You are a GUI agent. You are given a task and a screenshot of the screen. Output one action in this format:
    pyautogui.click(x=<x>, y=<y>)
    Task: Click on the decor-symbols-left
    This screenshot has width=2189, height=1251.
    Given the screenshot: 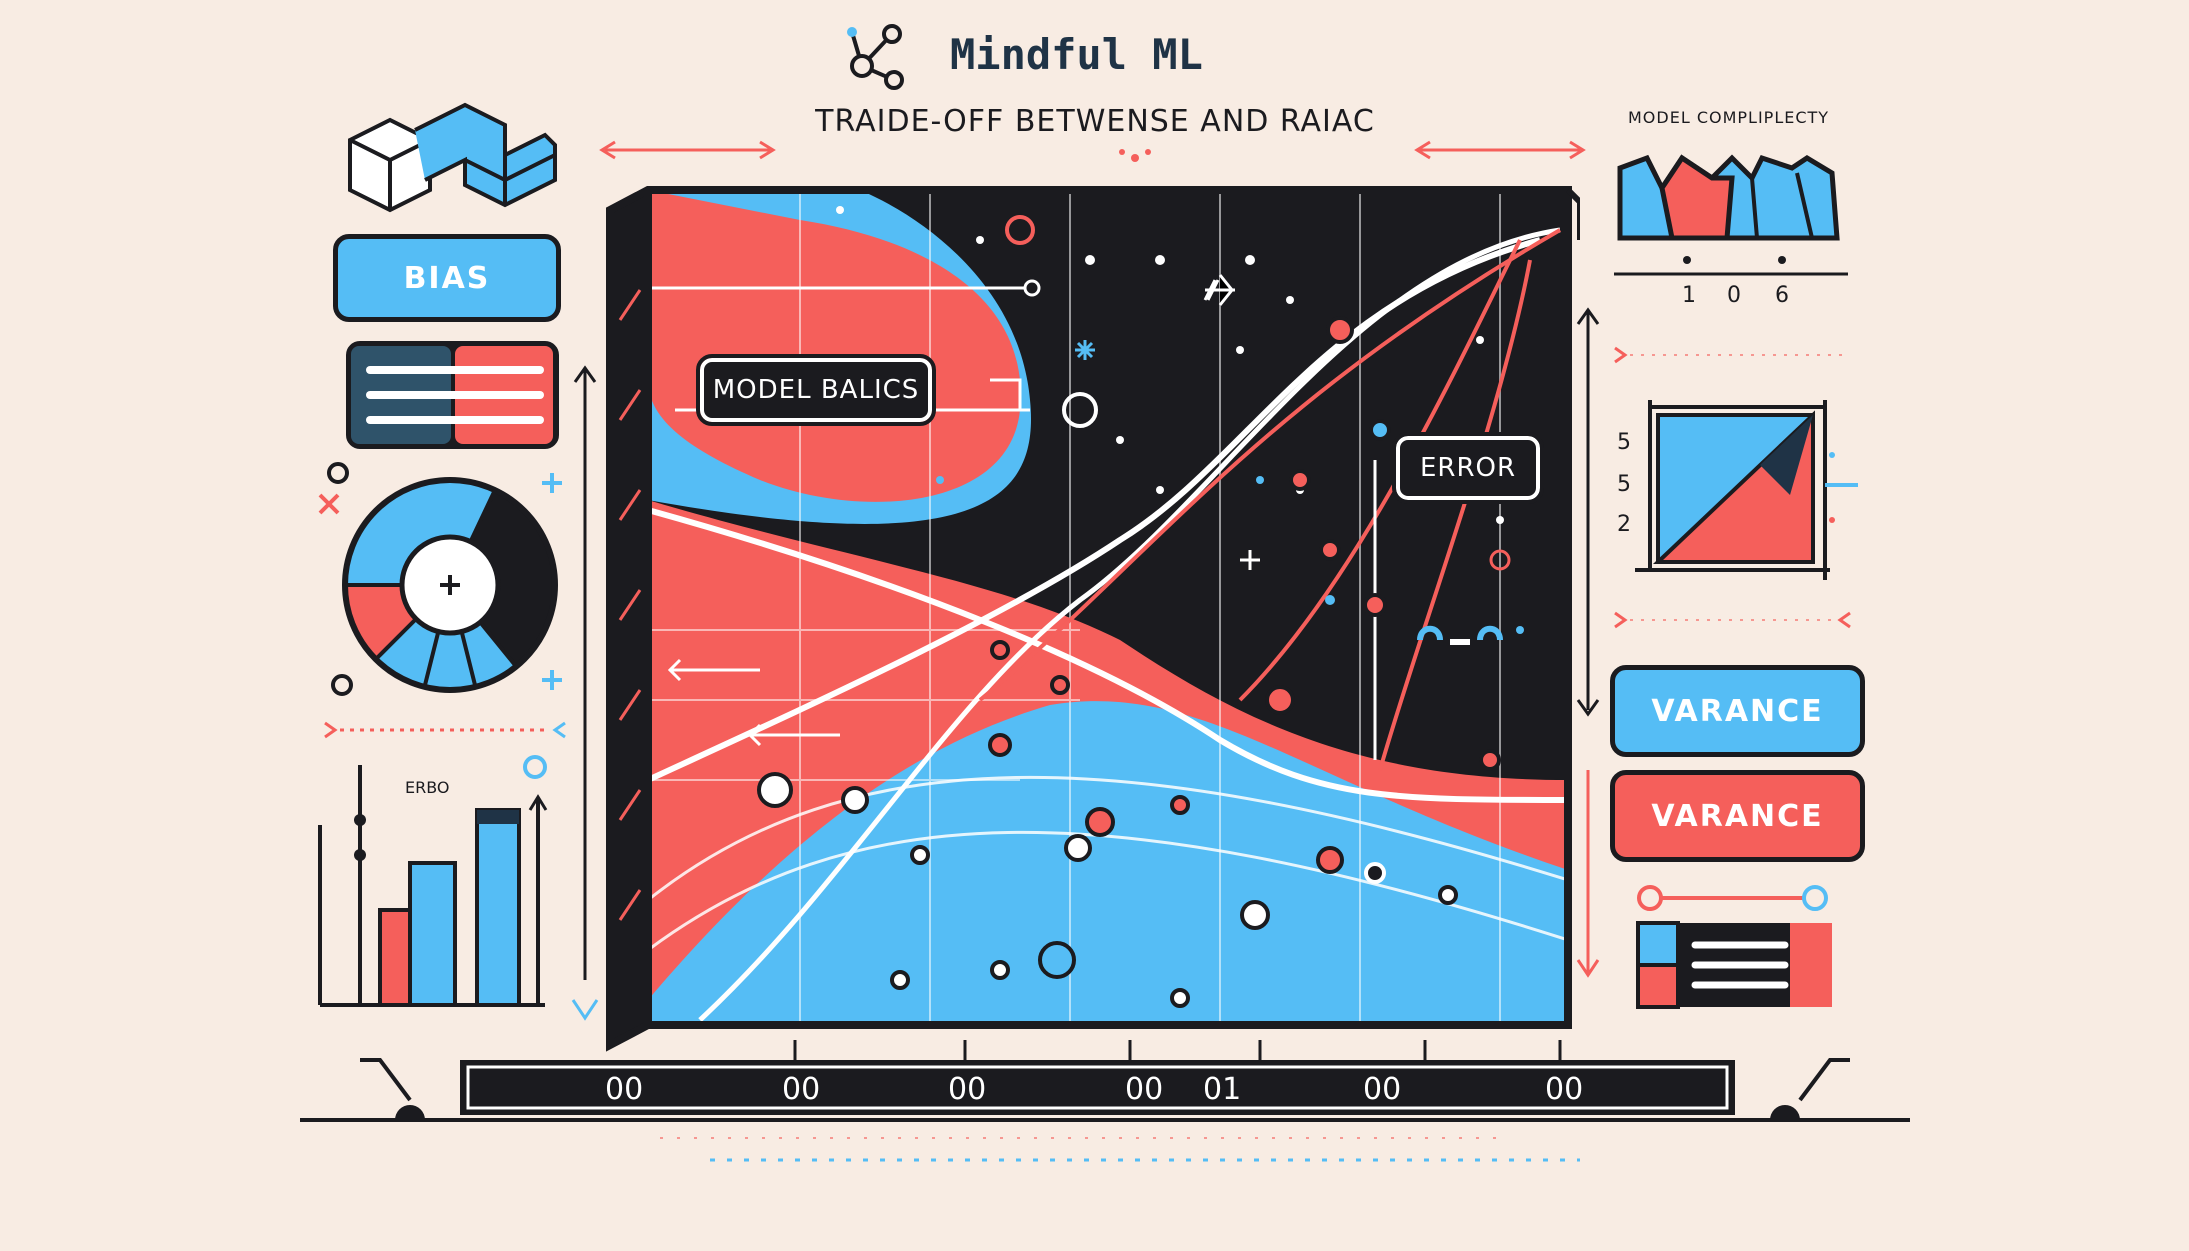 What is the action you would take?
    pyautogui.click(x=440, y=579)
    